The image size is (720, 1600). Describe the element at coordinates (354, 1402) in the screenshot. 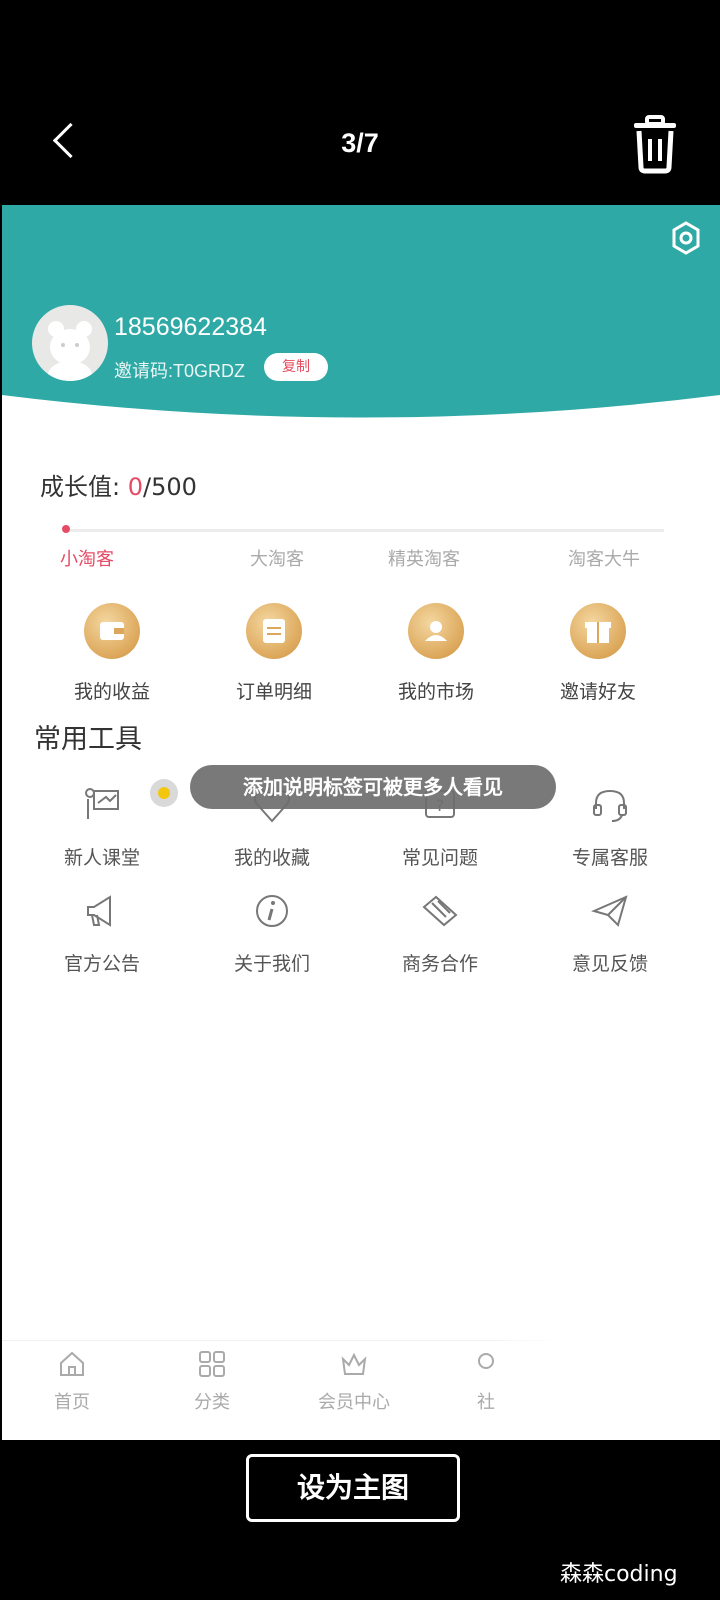

I see `tab-label: 会员中心` at that location.